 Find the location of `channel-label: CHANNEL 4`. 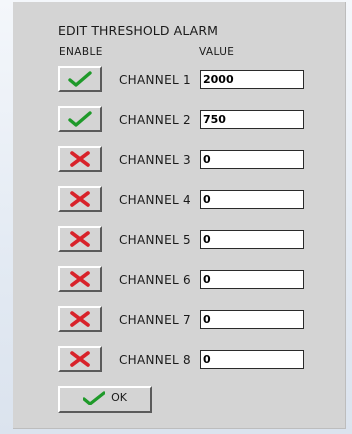

channel-label: CHANNEL 4 is located at coordinates (155, 200).